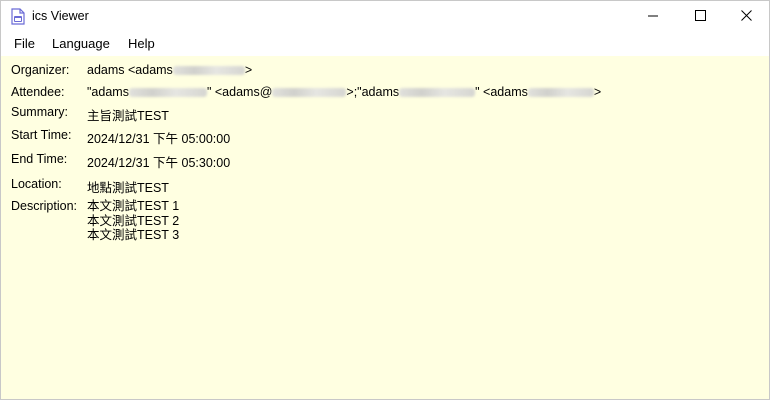  Describe the element at coordinates (60, 16) in the screenshot. I see `window-title: ics Viewer` at that location.